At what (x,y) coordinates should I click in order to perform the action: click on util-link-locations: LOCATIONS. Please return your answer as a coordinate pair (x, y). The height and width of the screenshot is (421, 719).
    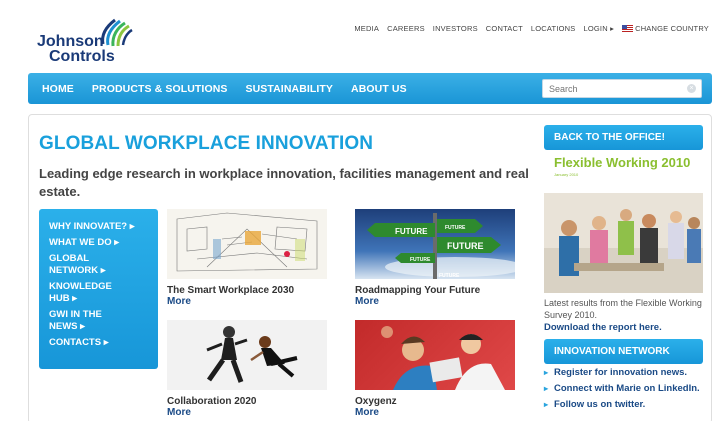
    Looking at the image, I should click on (553, 28).